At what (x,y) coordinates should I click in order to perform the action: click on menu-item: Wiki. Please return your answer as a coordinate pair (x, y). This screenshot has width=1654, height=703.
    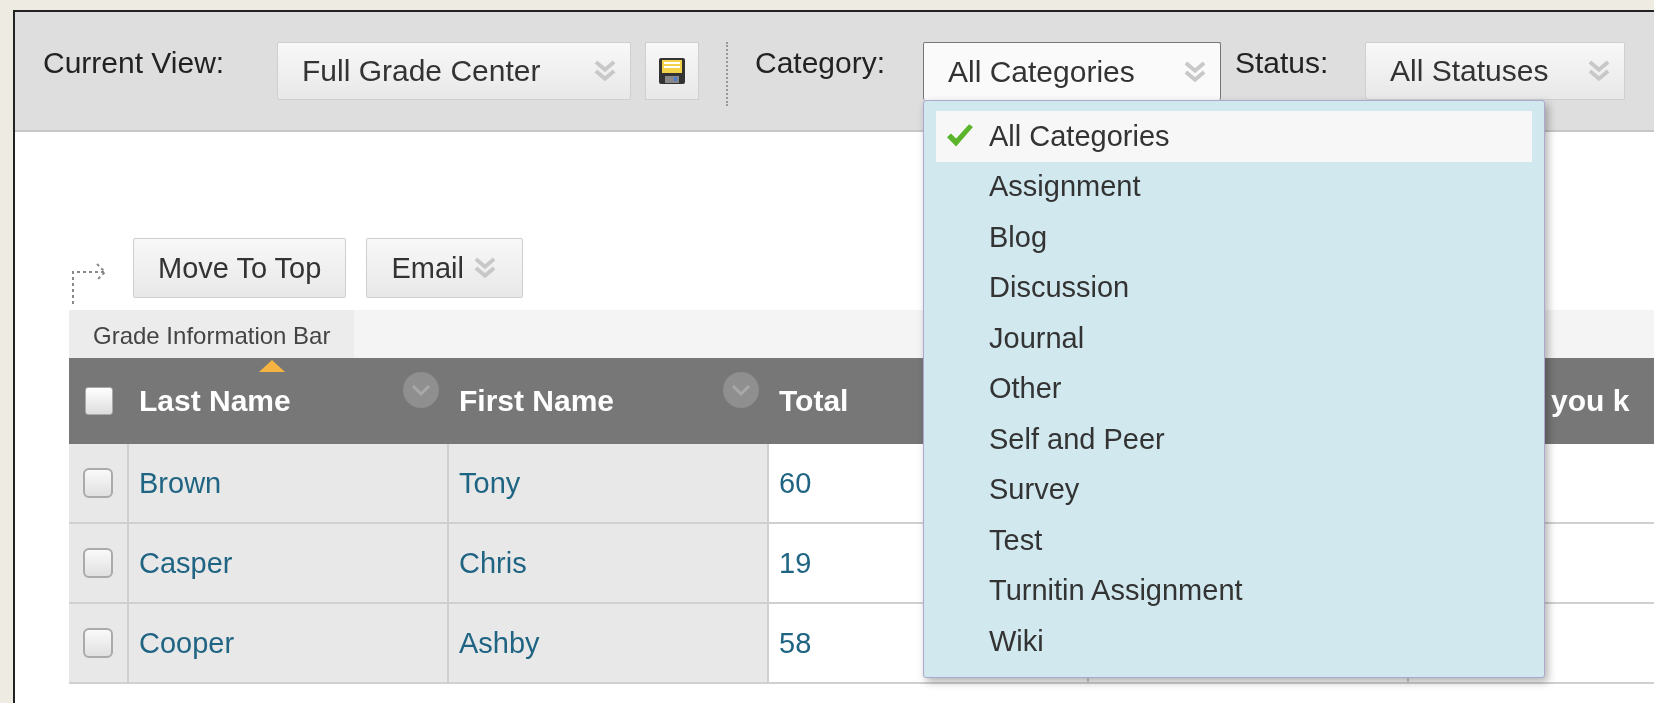
    Looking at the image, I should click on (1234, 641).